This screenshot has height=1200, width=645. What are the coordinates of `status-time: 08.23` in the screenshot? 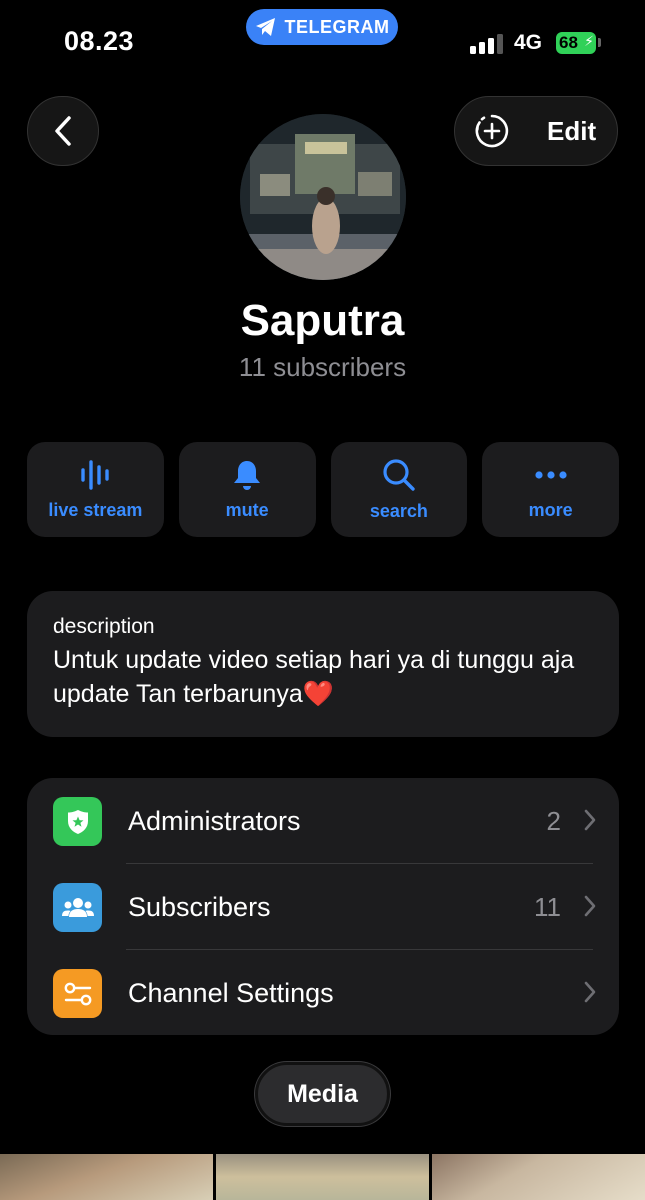 It's located at (99, 41).